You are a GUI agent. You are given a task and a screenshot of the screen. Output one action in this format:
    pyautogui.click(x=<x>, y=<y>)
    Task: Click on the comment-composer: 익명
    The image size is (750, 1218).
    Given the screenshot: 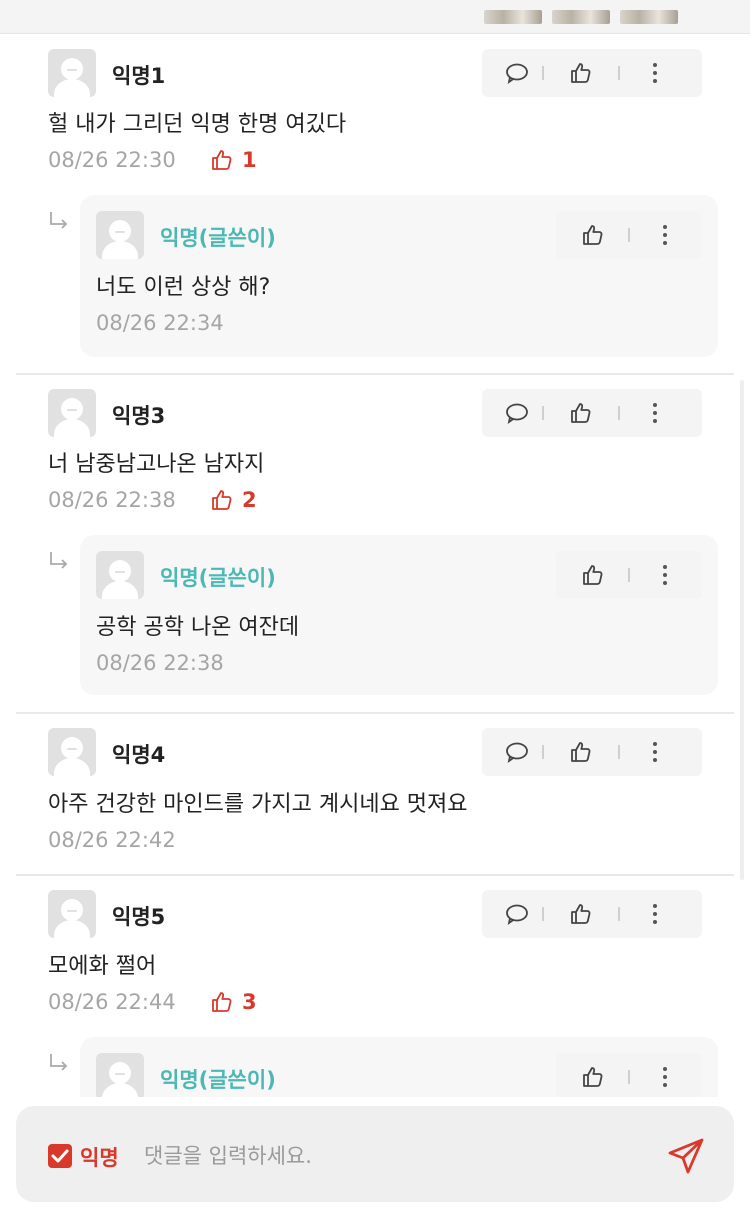 What is the action you would take?
    pyautogui.click(x=375, y=1154)
    